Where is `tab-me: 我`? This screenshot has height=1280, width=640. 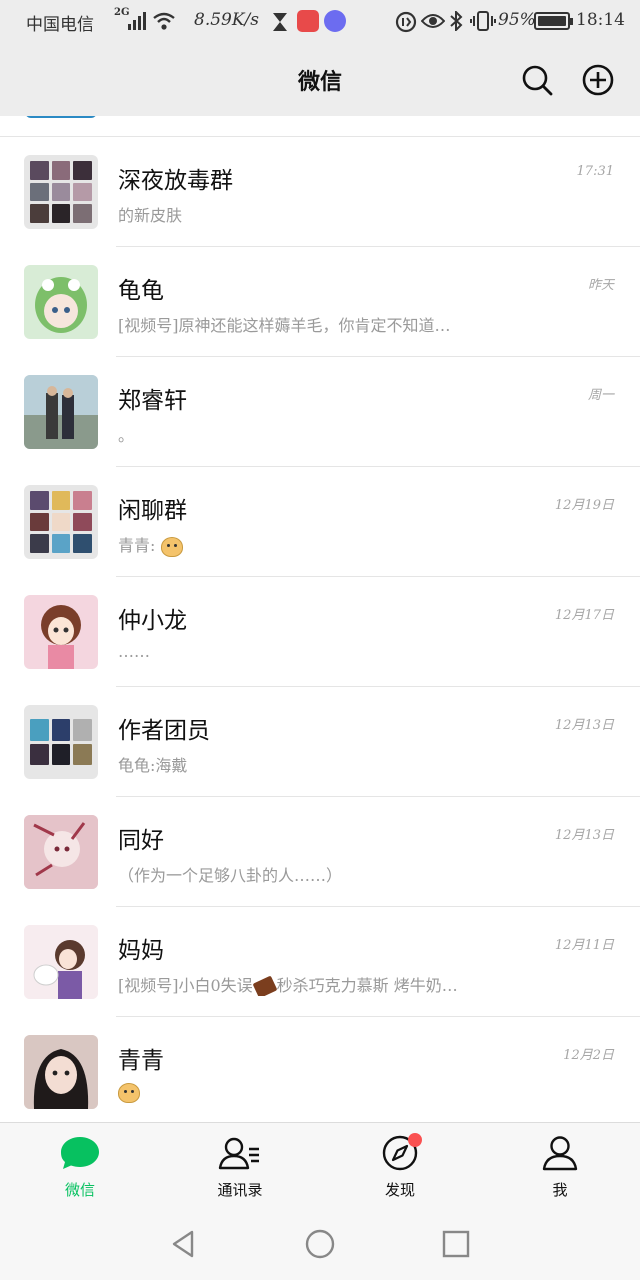 tab-me: 我 is located at coordinates (560, 1167).